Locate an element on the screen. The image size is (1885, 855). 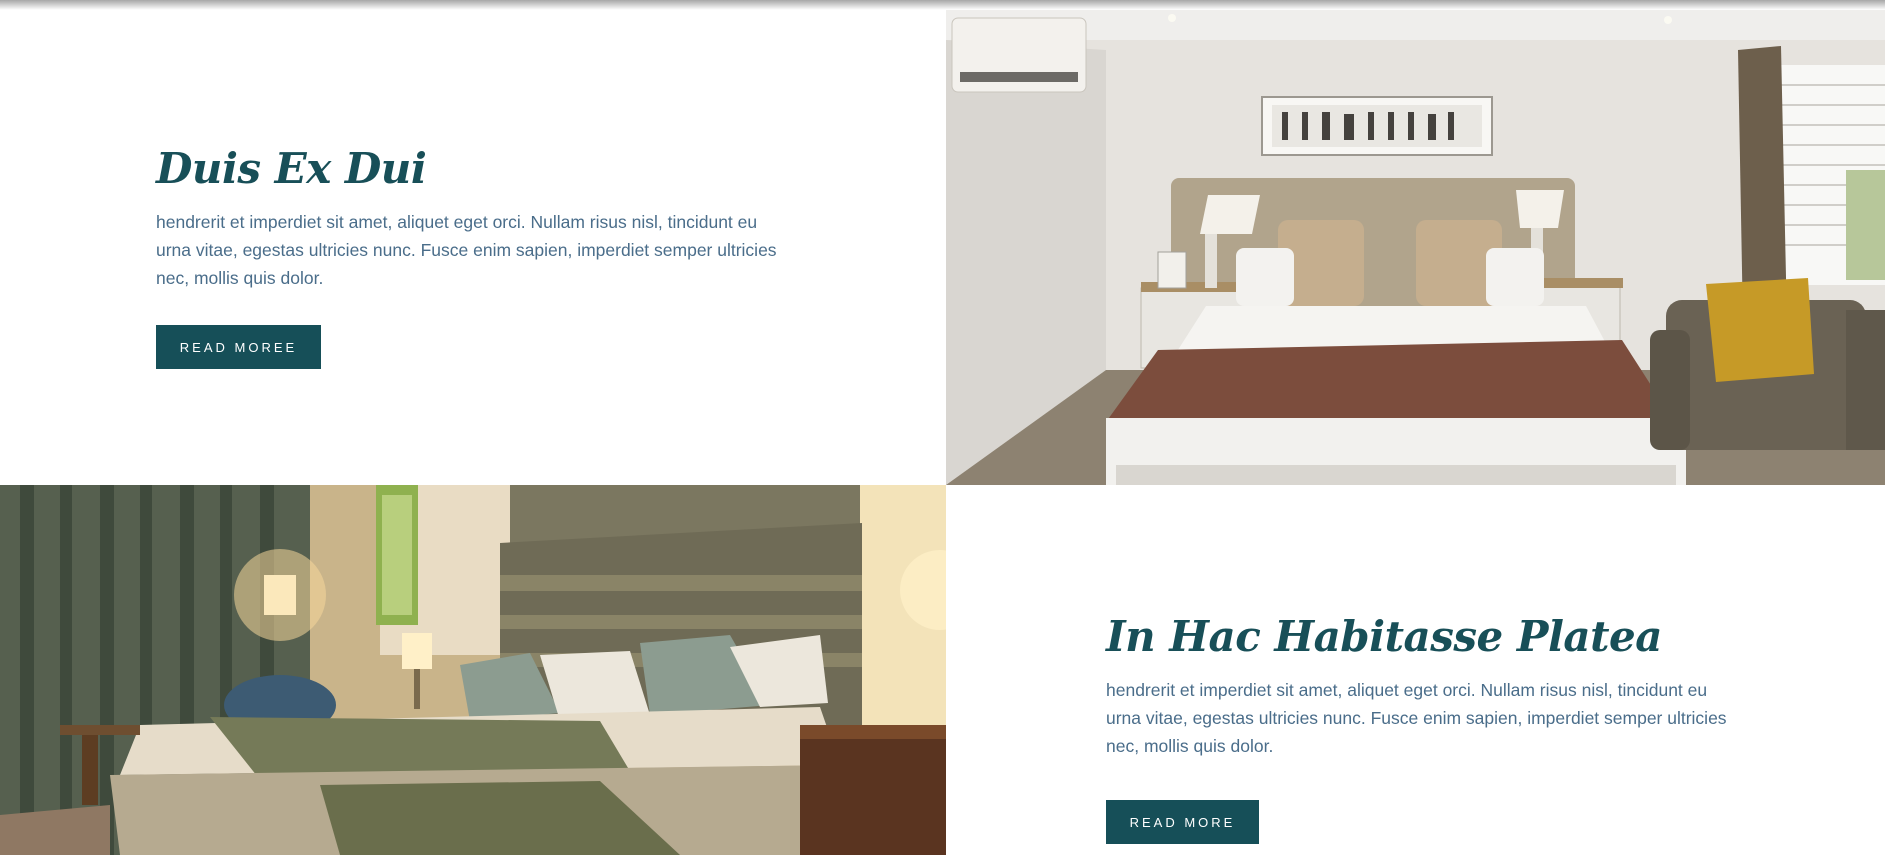
header-shadow is located at coordinates (942, 5).